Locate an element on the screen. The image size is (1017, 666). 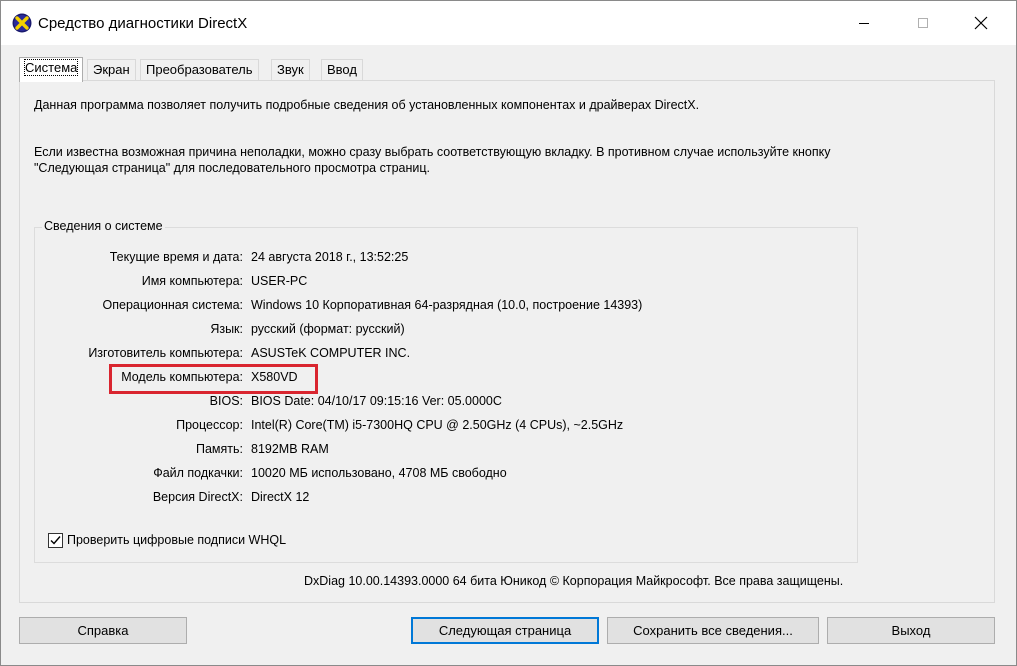
info-label: Память: is located at coordinates (219, 449).